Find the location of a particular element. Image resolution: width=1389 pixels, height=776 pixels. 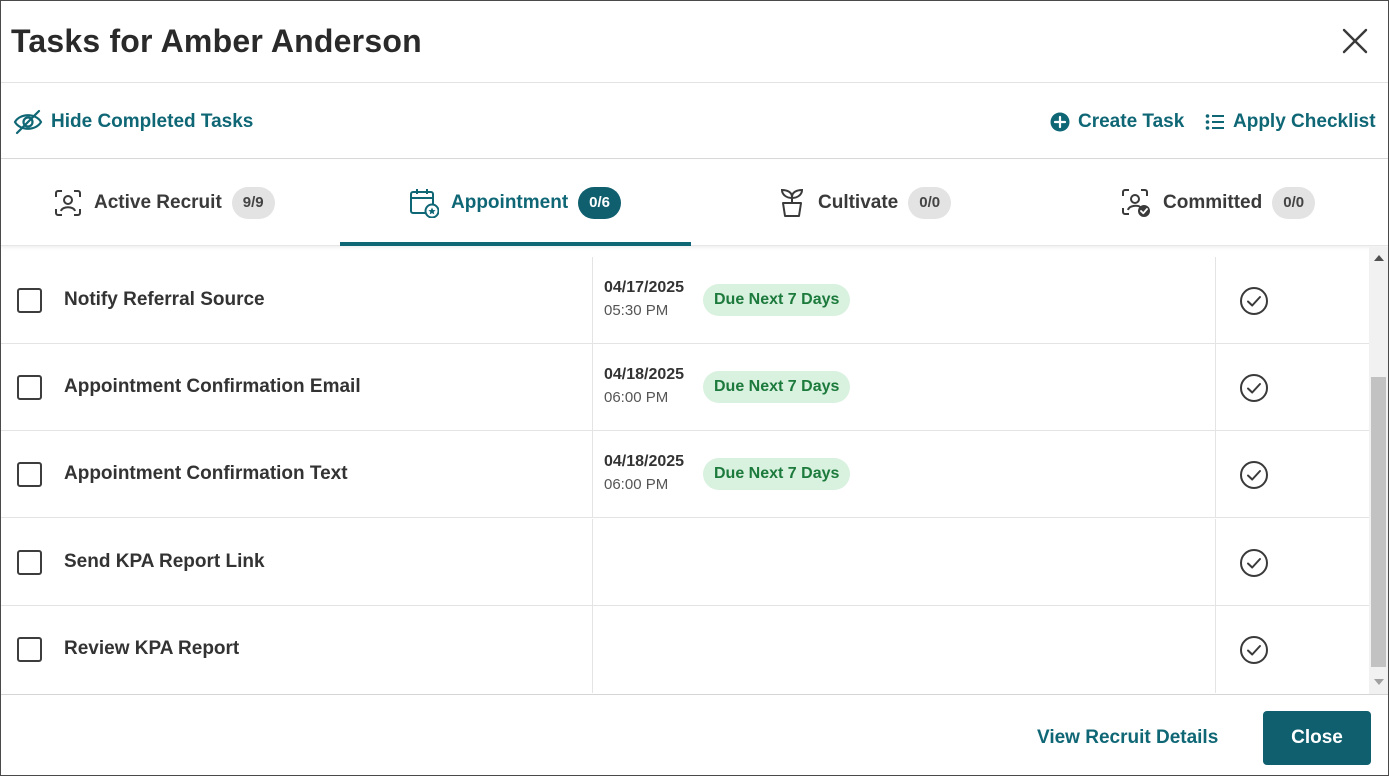

task-name: Appointment Confirmation Email is located at coordinates (212, 386).